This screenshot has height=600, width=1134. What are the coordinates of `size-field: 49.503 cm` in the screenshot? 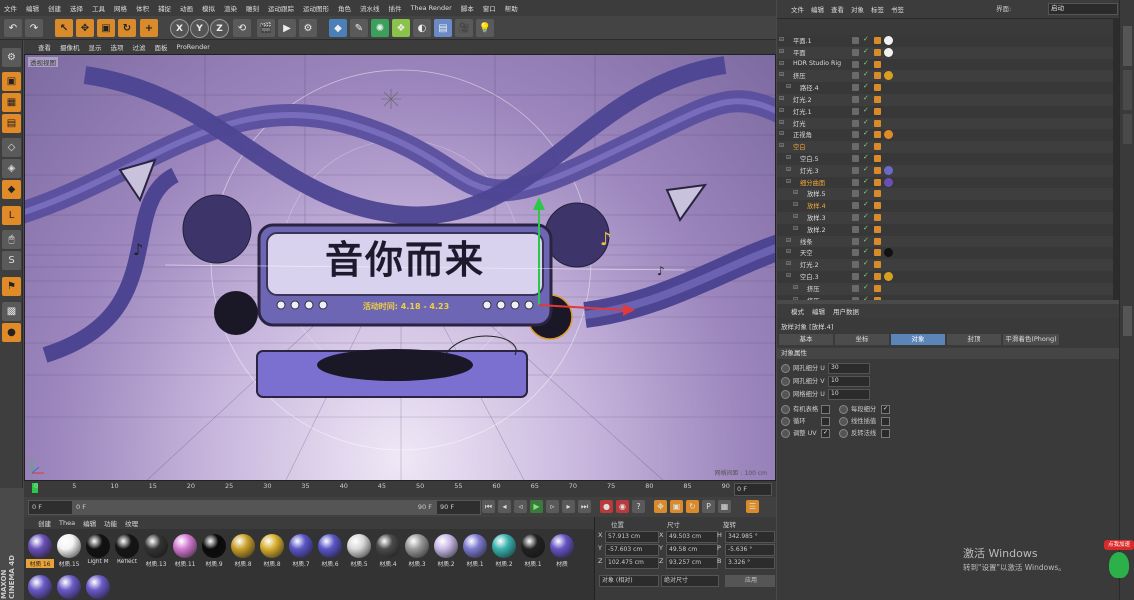 It's located at (692, 537).